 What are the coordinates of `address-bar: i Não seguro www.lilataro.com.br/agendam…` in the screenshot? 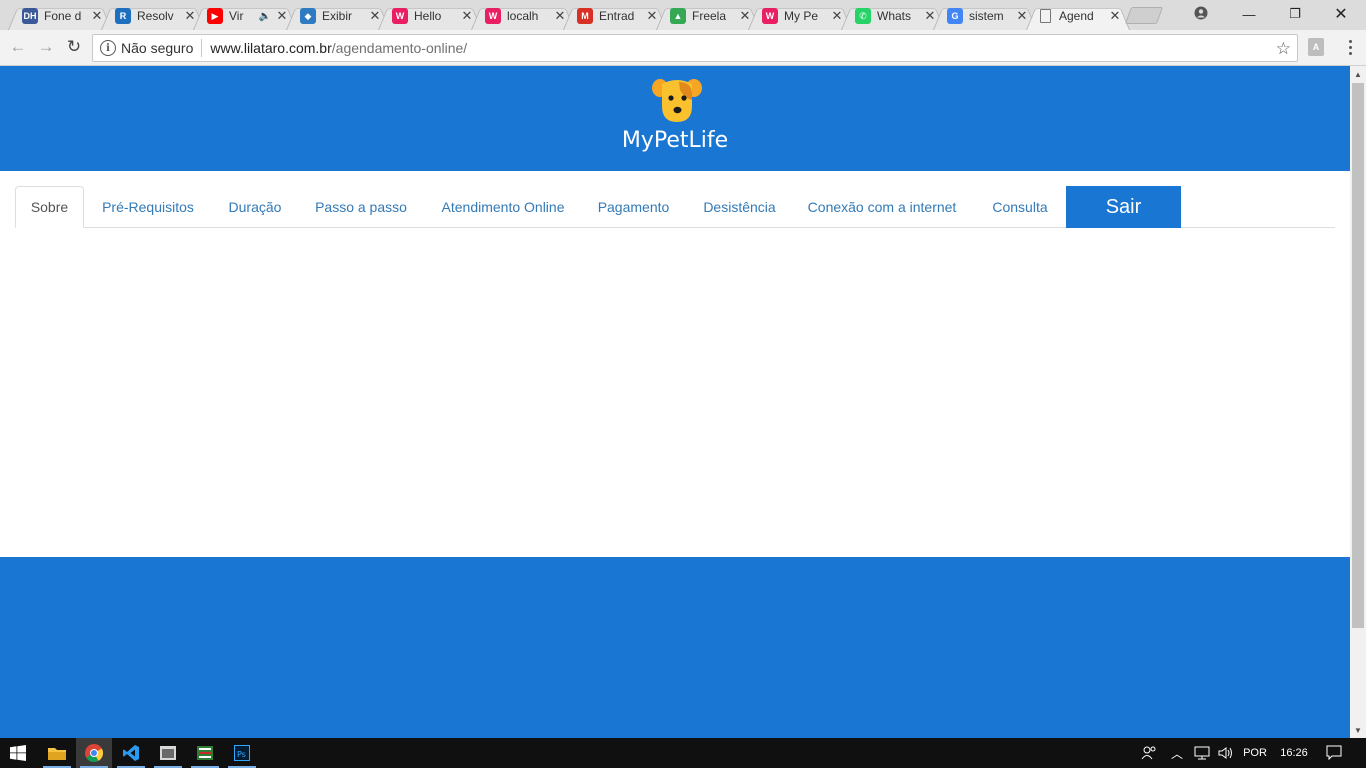 It's located at (695, 48).